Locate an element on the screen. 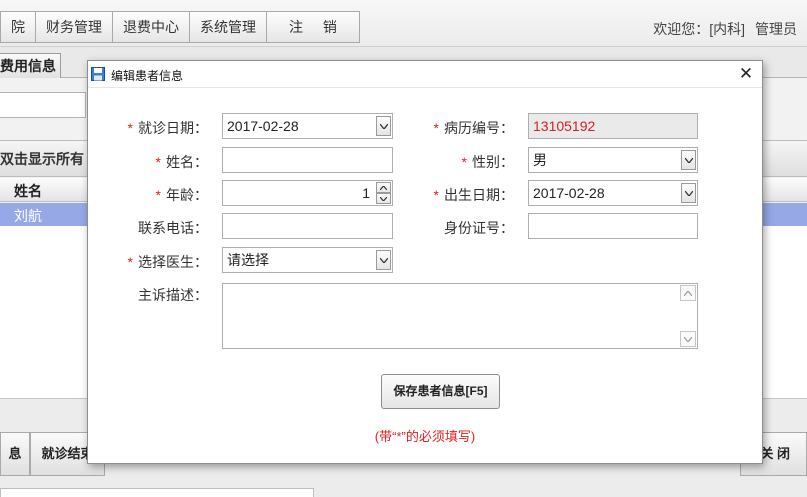  dialog-title: 编辑患者信息 is located at coordinates (147, 76).